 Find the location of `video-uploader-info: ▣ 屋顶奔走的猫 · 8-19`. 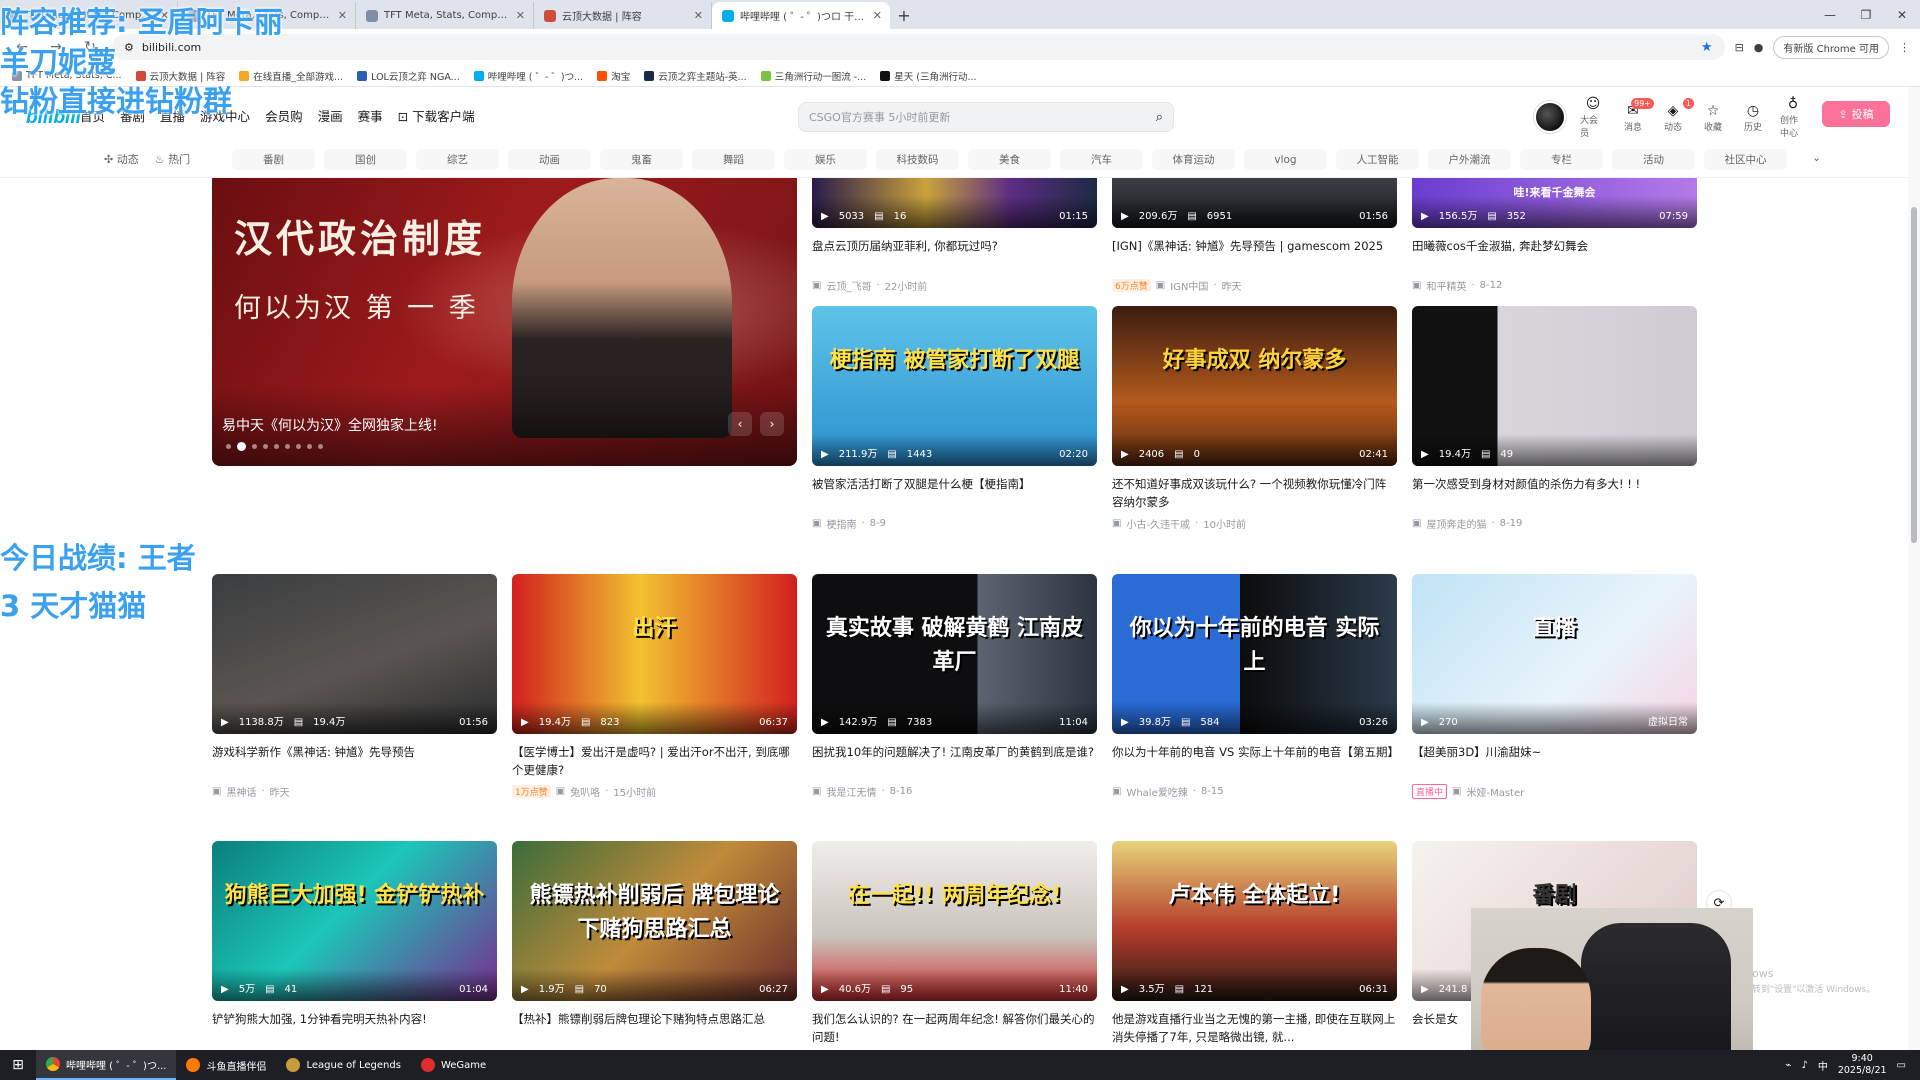

video-uploader-info: ▣ 屋顶奔走的猫 · 8-19 is located at coordinates (1554, 523).